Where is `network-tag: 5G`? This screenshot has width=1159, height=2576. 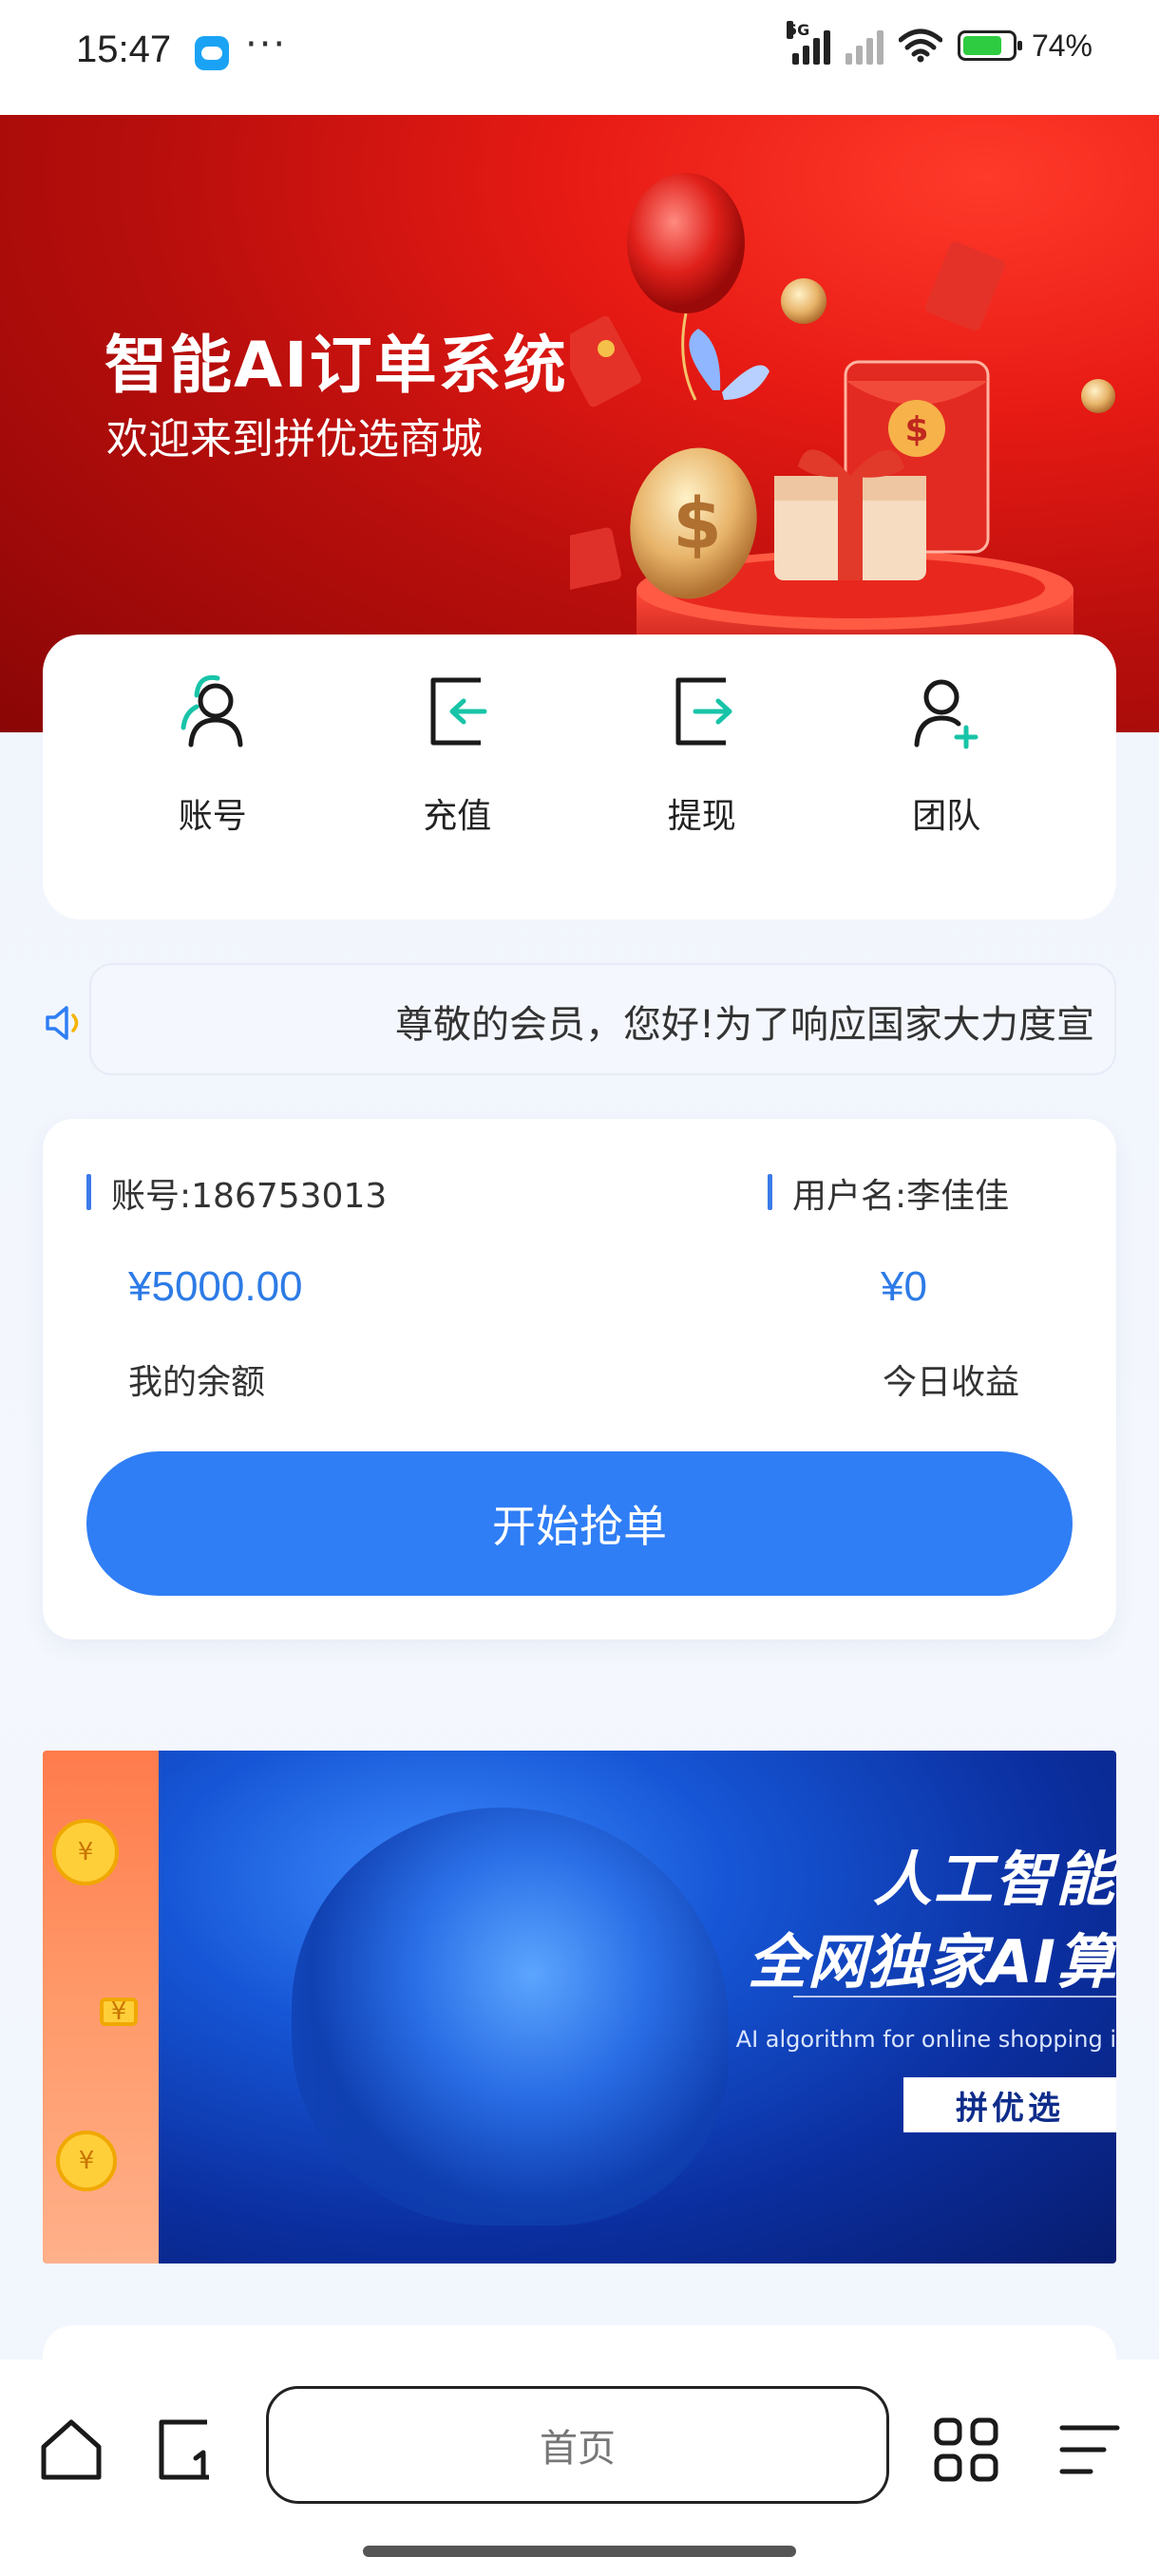
network-tag: 5G is located at coordinates (798, 30).